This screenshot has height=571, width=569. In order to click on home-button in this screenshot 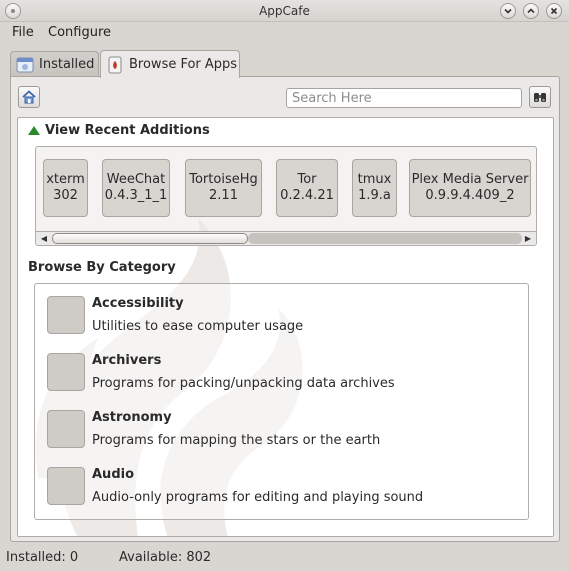, I will do `click(29, 97)`.